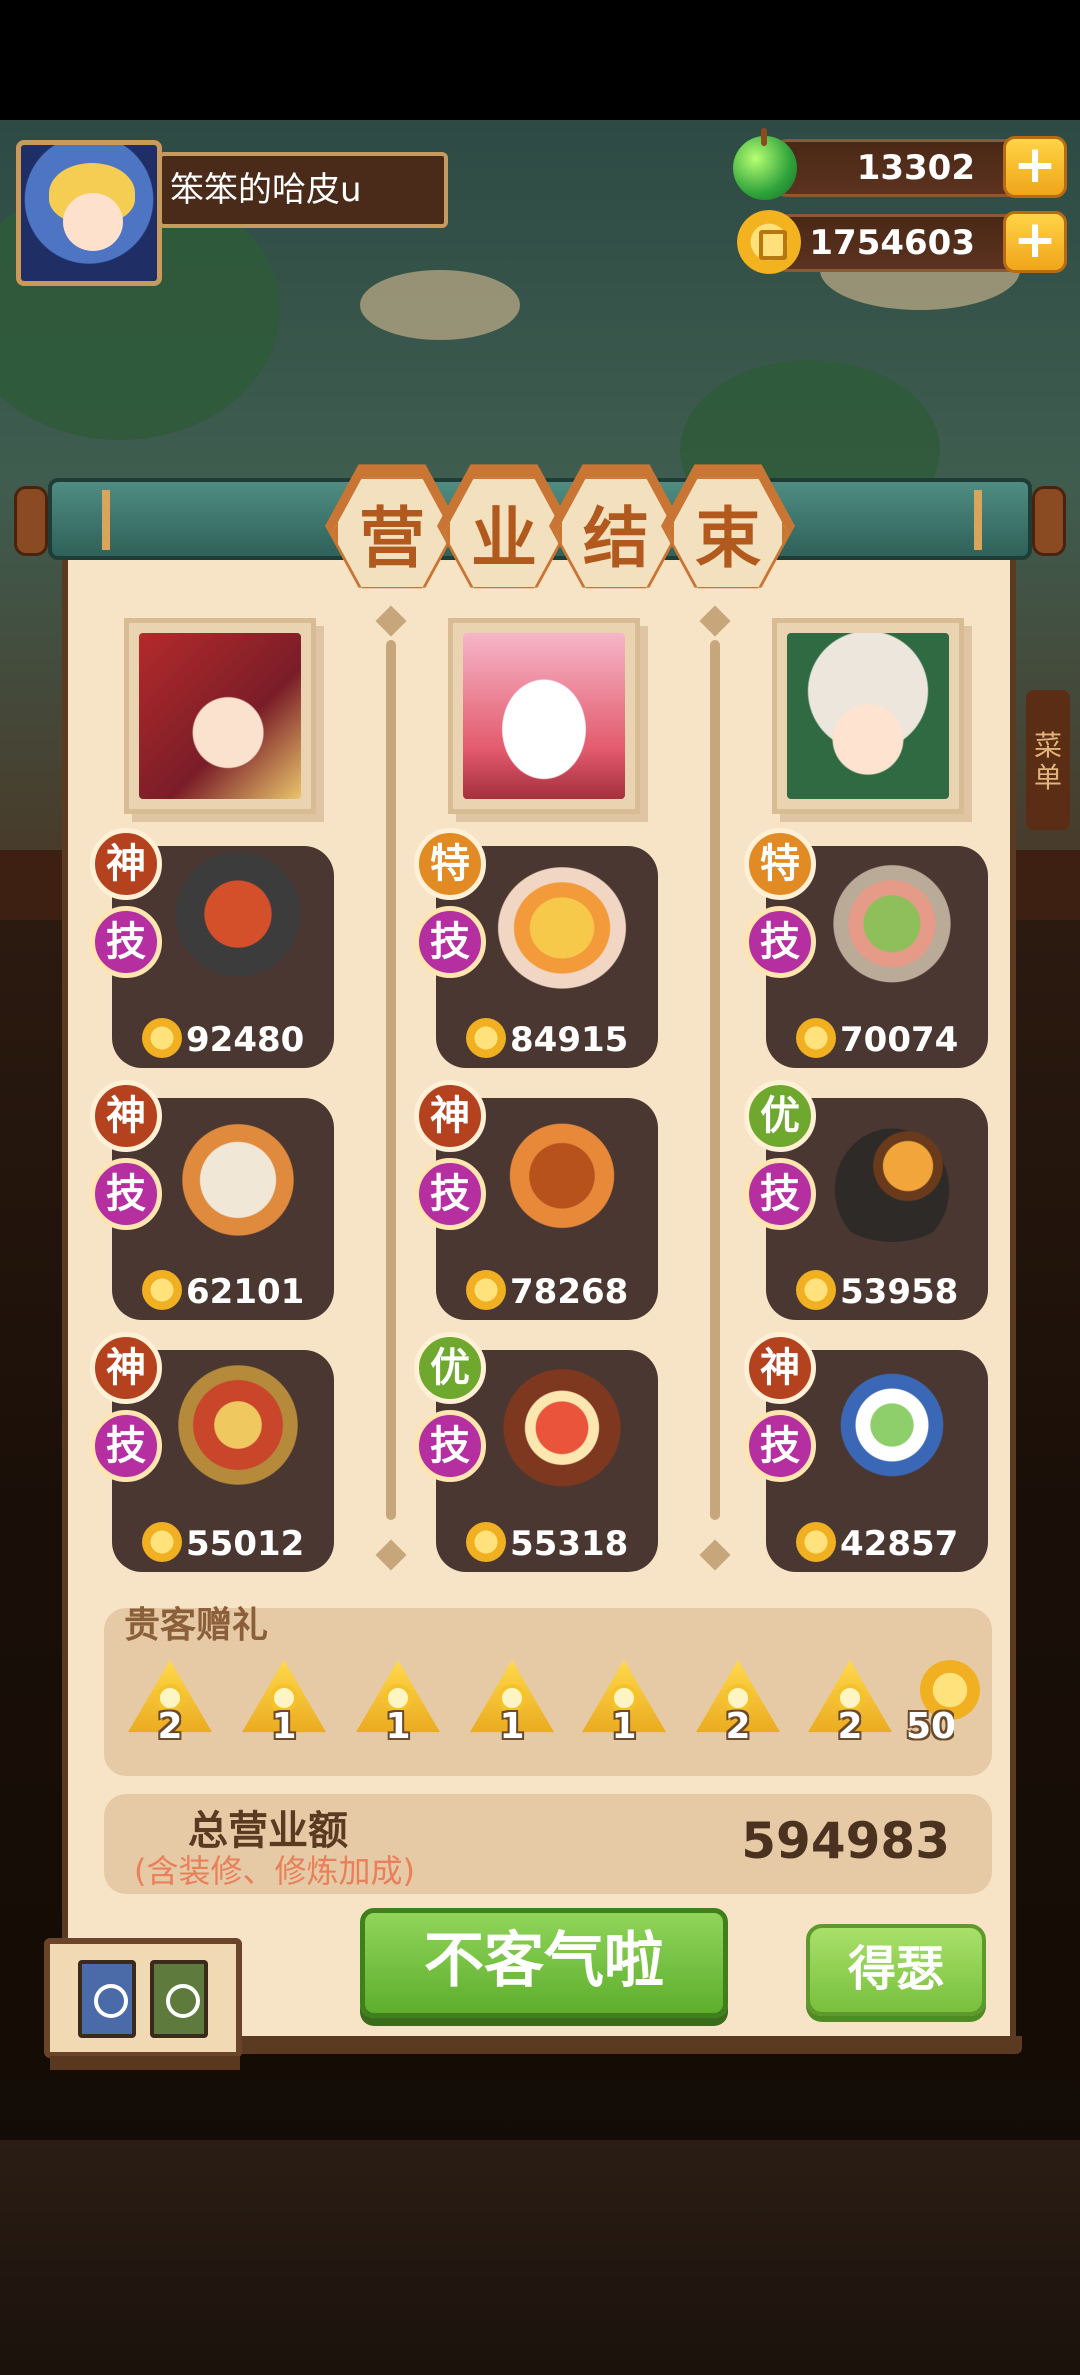 This screenshot has width=1080, height=2375. I want to click on switch-panel-widget, so click(143, 1998).